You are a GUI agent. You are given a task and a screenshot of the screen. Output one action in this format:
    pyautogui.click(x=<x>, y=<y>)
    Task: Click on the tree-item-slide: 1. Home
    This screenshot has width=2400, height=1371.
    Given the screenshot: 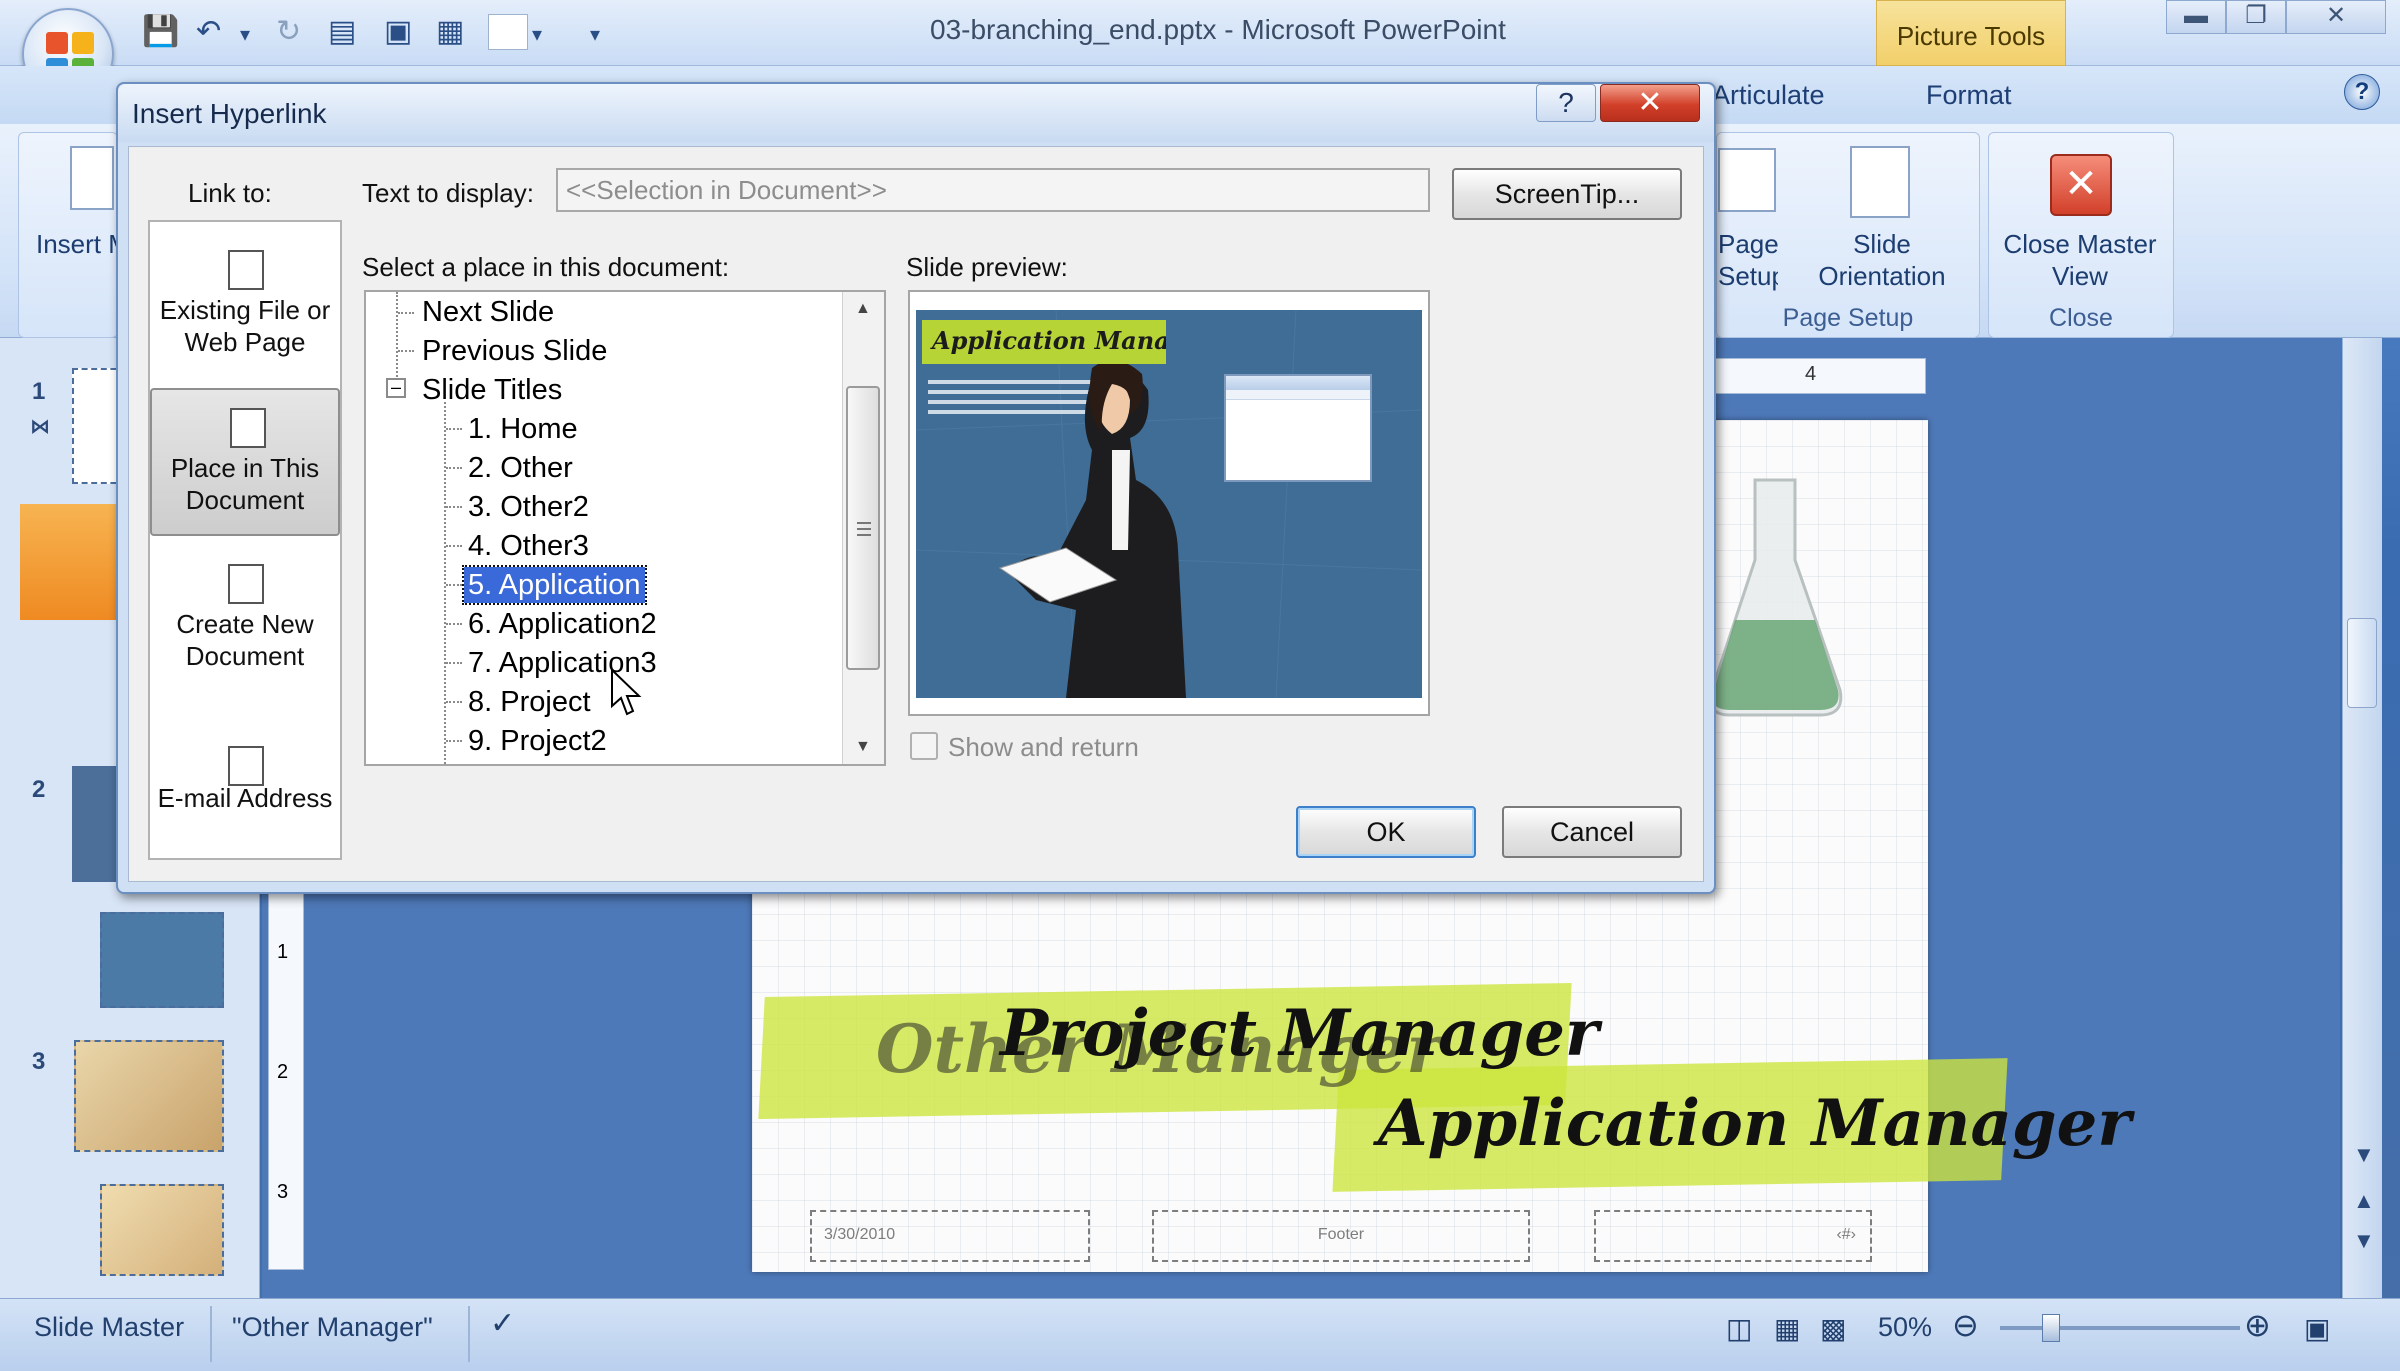 What is the action you would take?
    pyautogui.click(x=523, y=429)
    